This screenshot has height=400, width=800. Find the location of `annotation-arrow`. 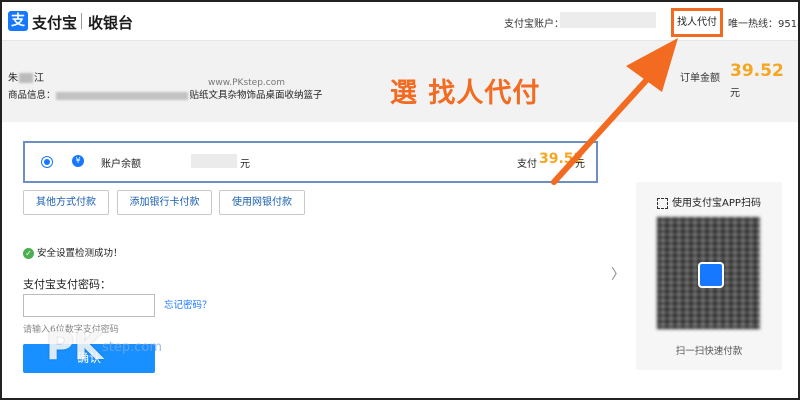

annotation-arrow is located at coordinates (614, 111).